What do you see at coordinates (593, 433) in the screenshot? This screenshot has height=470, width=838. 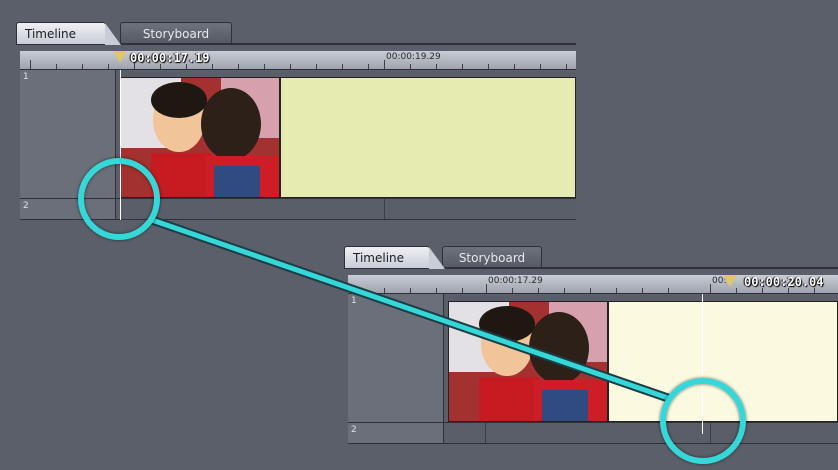 I see `track-2: 2` at bounding box center [593, 433].